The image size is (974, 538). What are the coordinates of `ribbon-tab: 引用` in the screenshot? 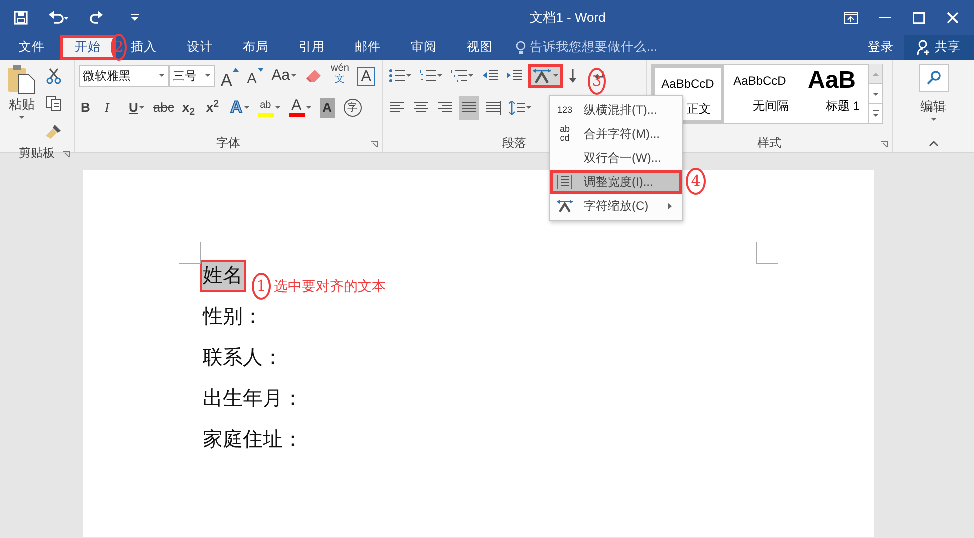 It's located at (312, 47).